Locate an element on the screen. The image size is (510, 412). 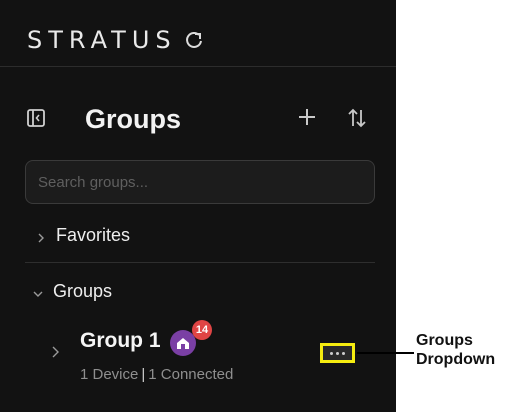
section-groups: Groups is located at coordinates (72, 291).